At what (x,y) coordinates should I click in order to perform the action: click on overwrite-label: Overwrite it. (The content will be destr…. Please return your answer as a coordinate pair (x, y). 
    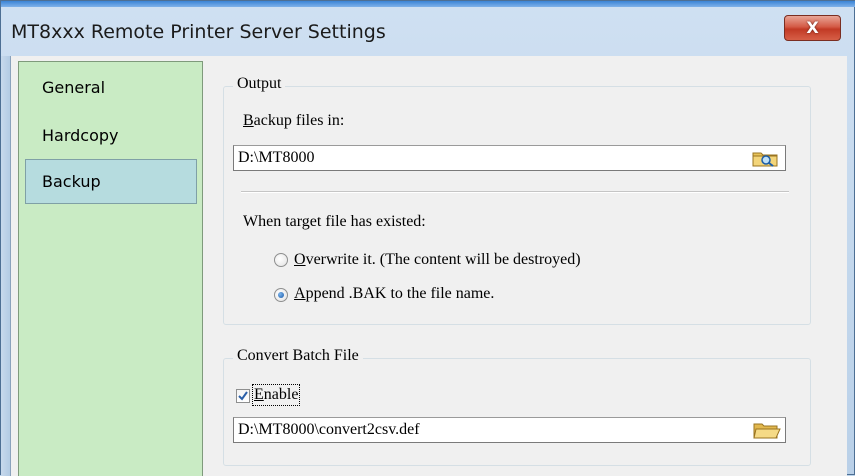
    Looking at the image, I should click on (437, 260).